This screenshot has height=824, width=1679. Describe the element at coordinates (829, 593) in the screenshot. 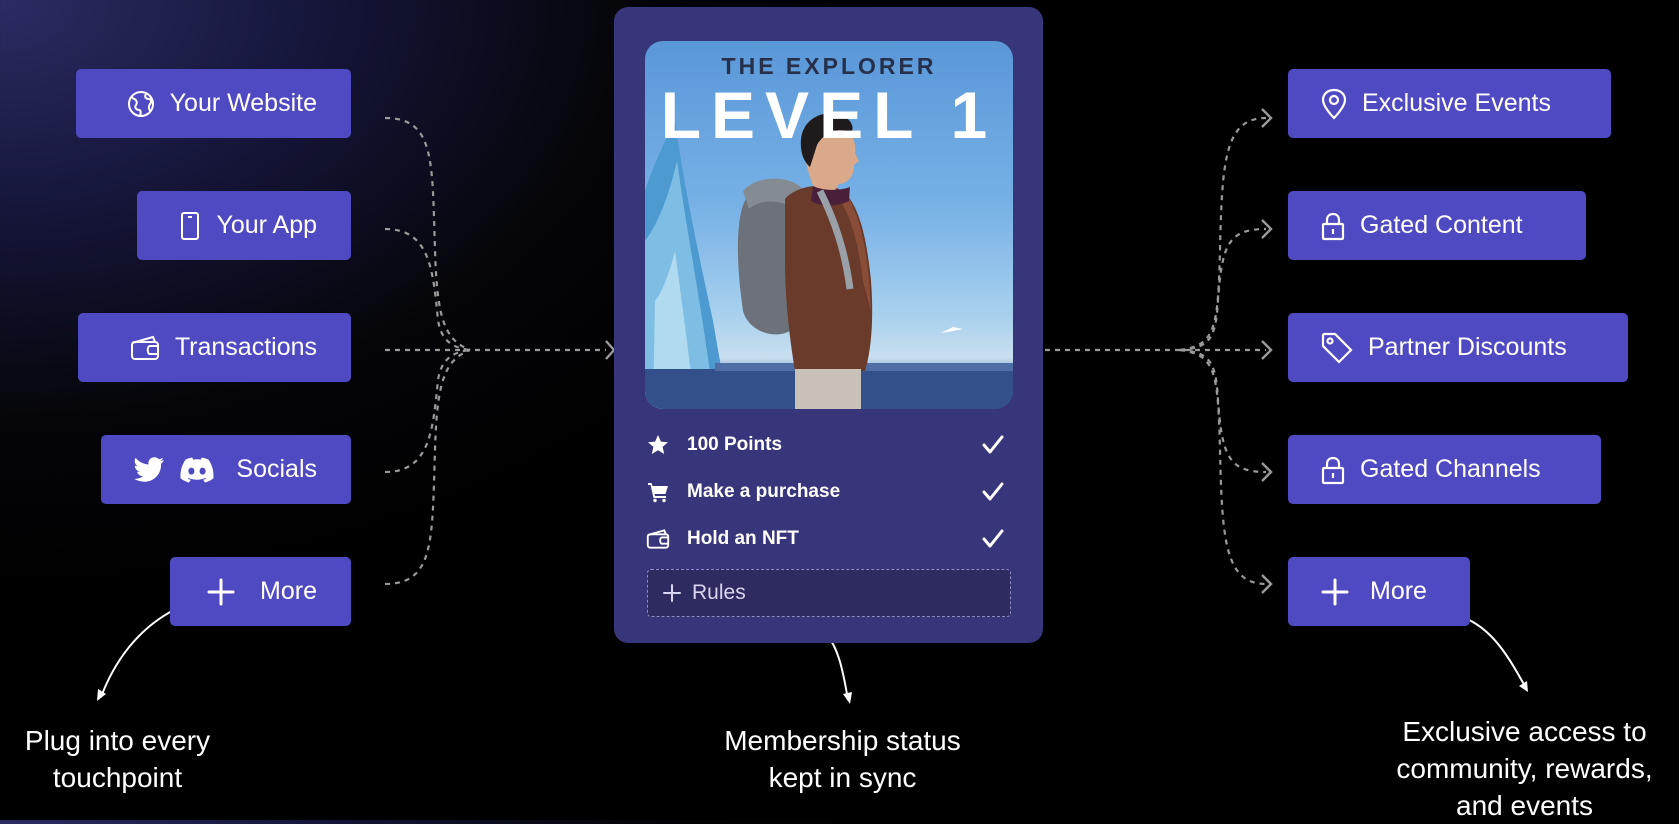

I see `add-rules-button: Rules` at that location.